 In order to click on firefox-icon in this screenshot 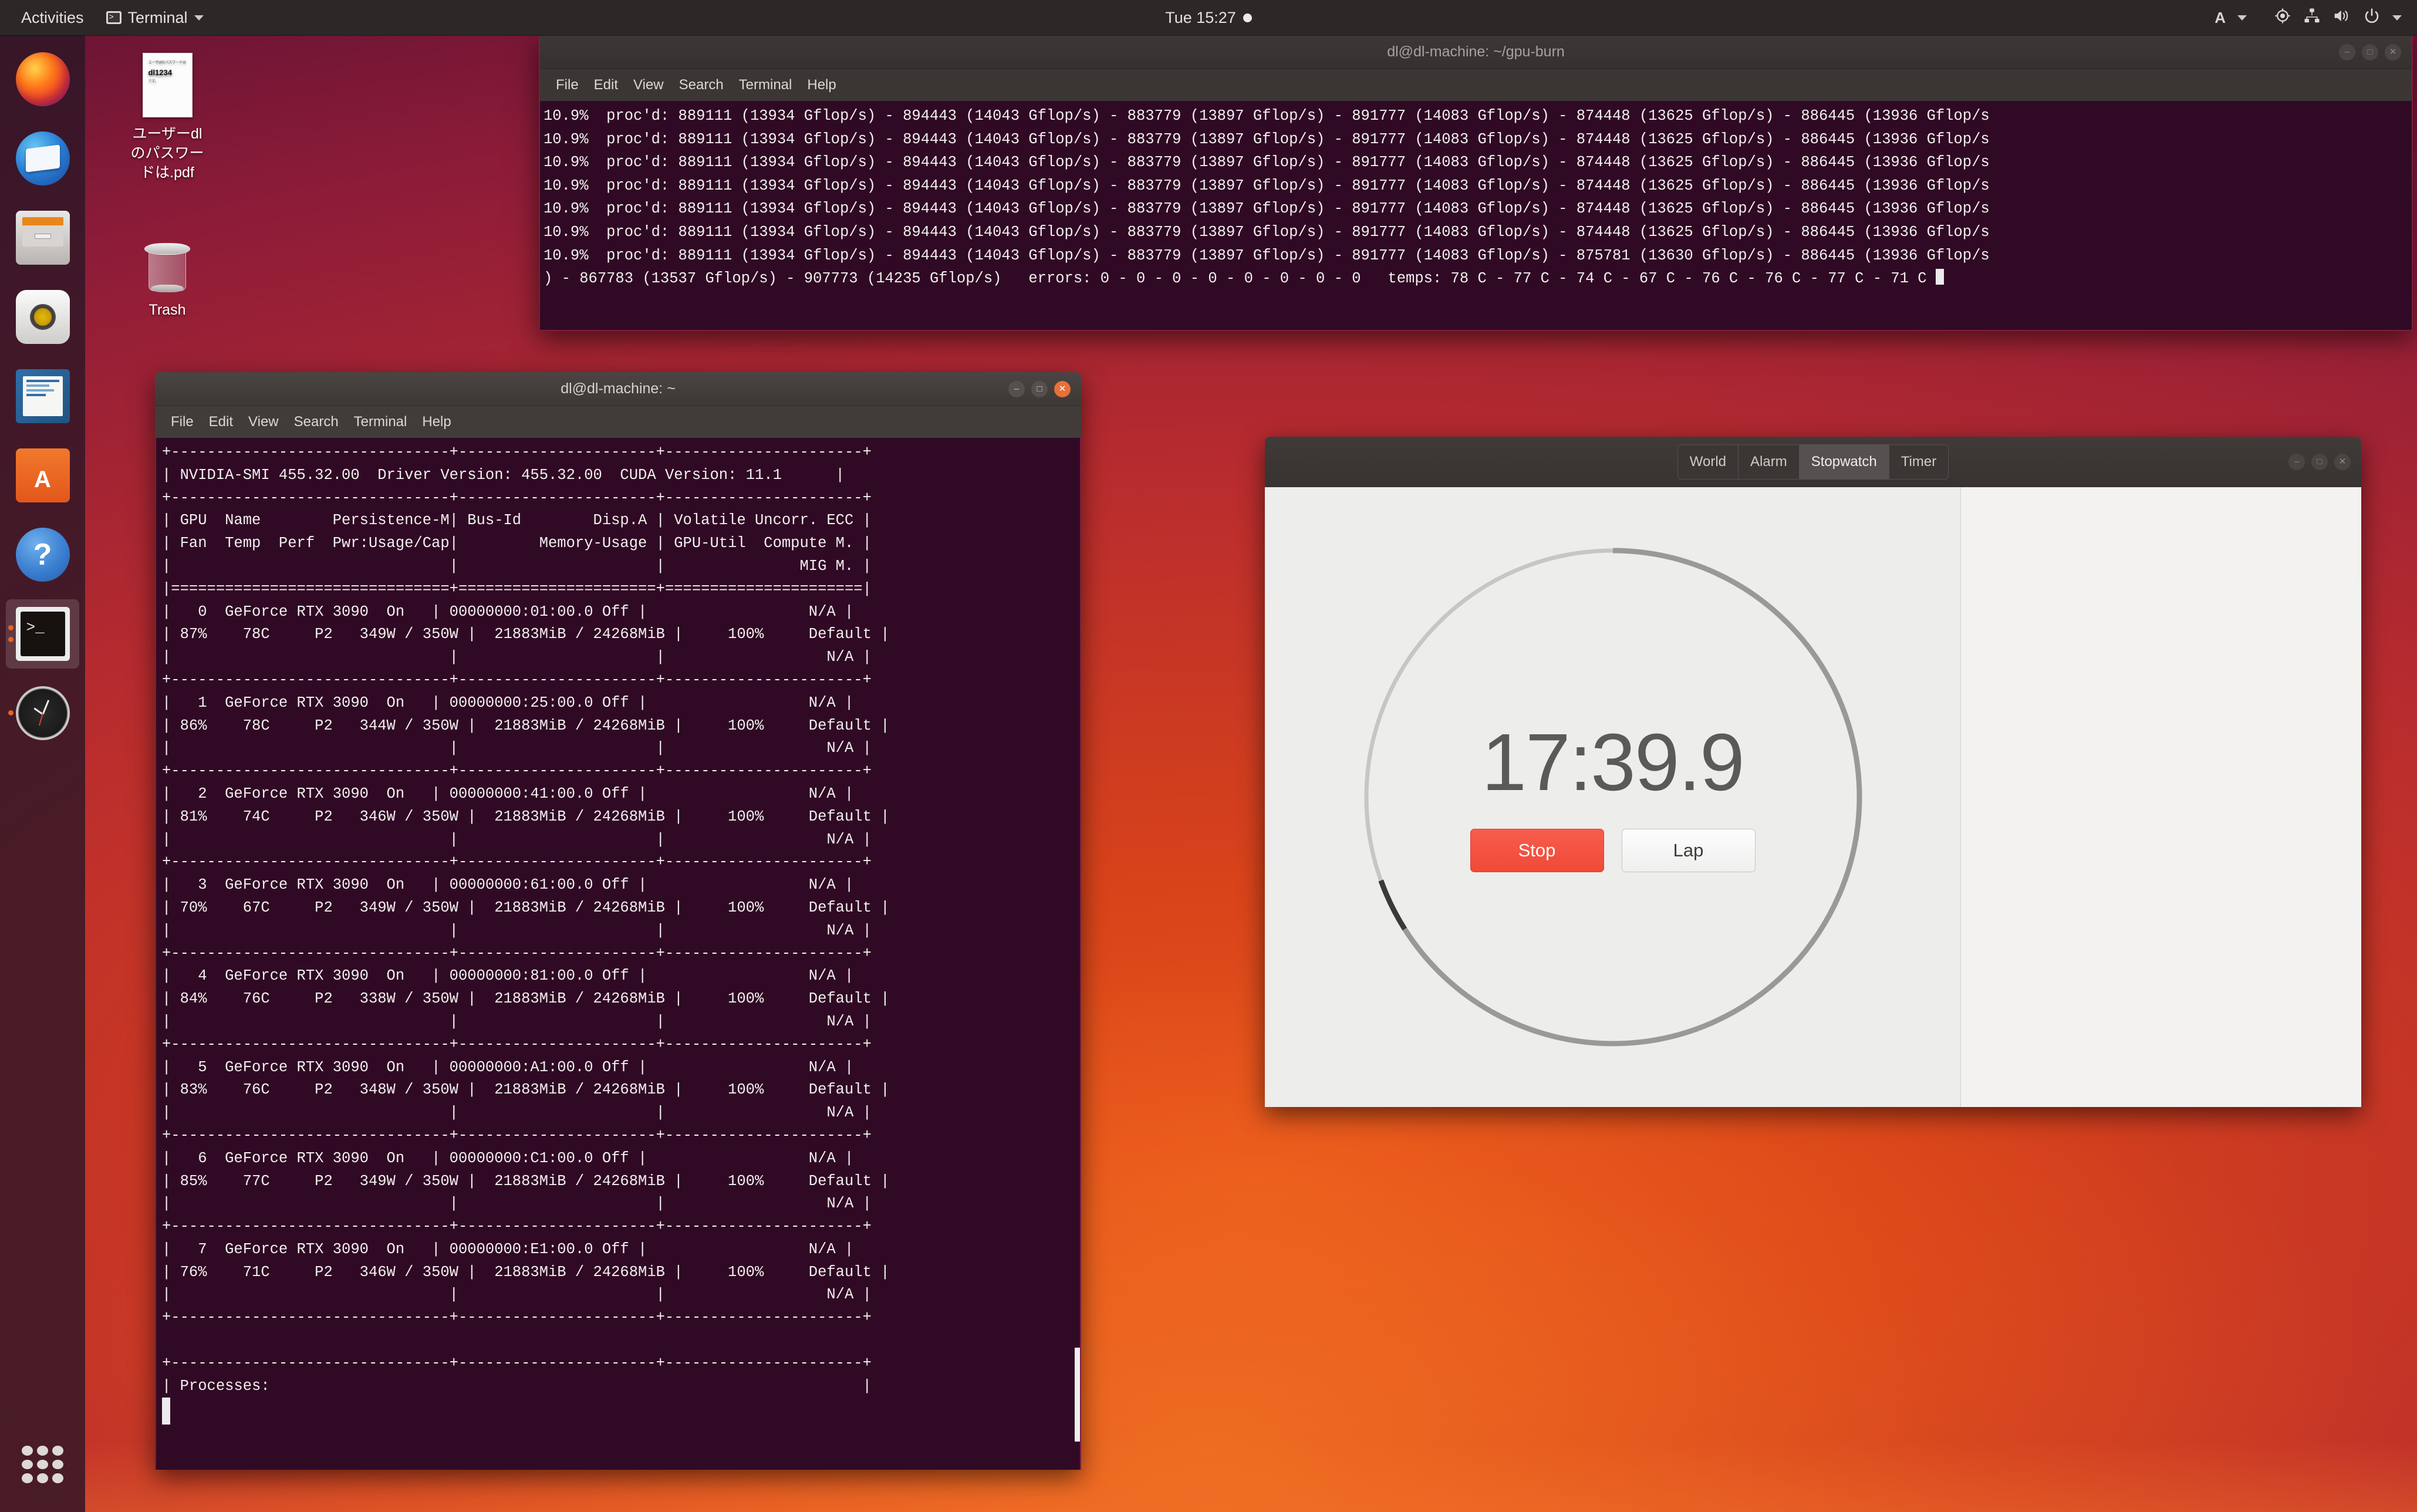, I will do `click(42, 79)`.